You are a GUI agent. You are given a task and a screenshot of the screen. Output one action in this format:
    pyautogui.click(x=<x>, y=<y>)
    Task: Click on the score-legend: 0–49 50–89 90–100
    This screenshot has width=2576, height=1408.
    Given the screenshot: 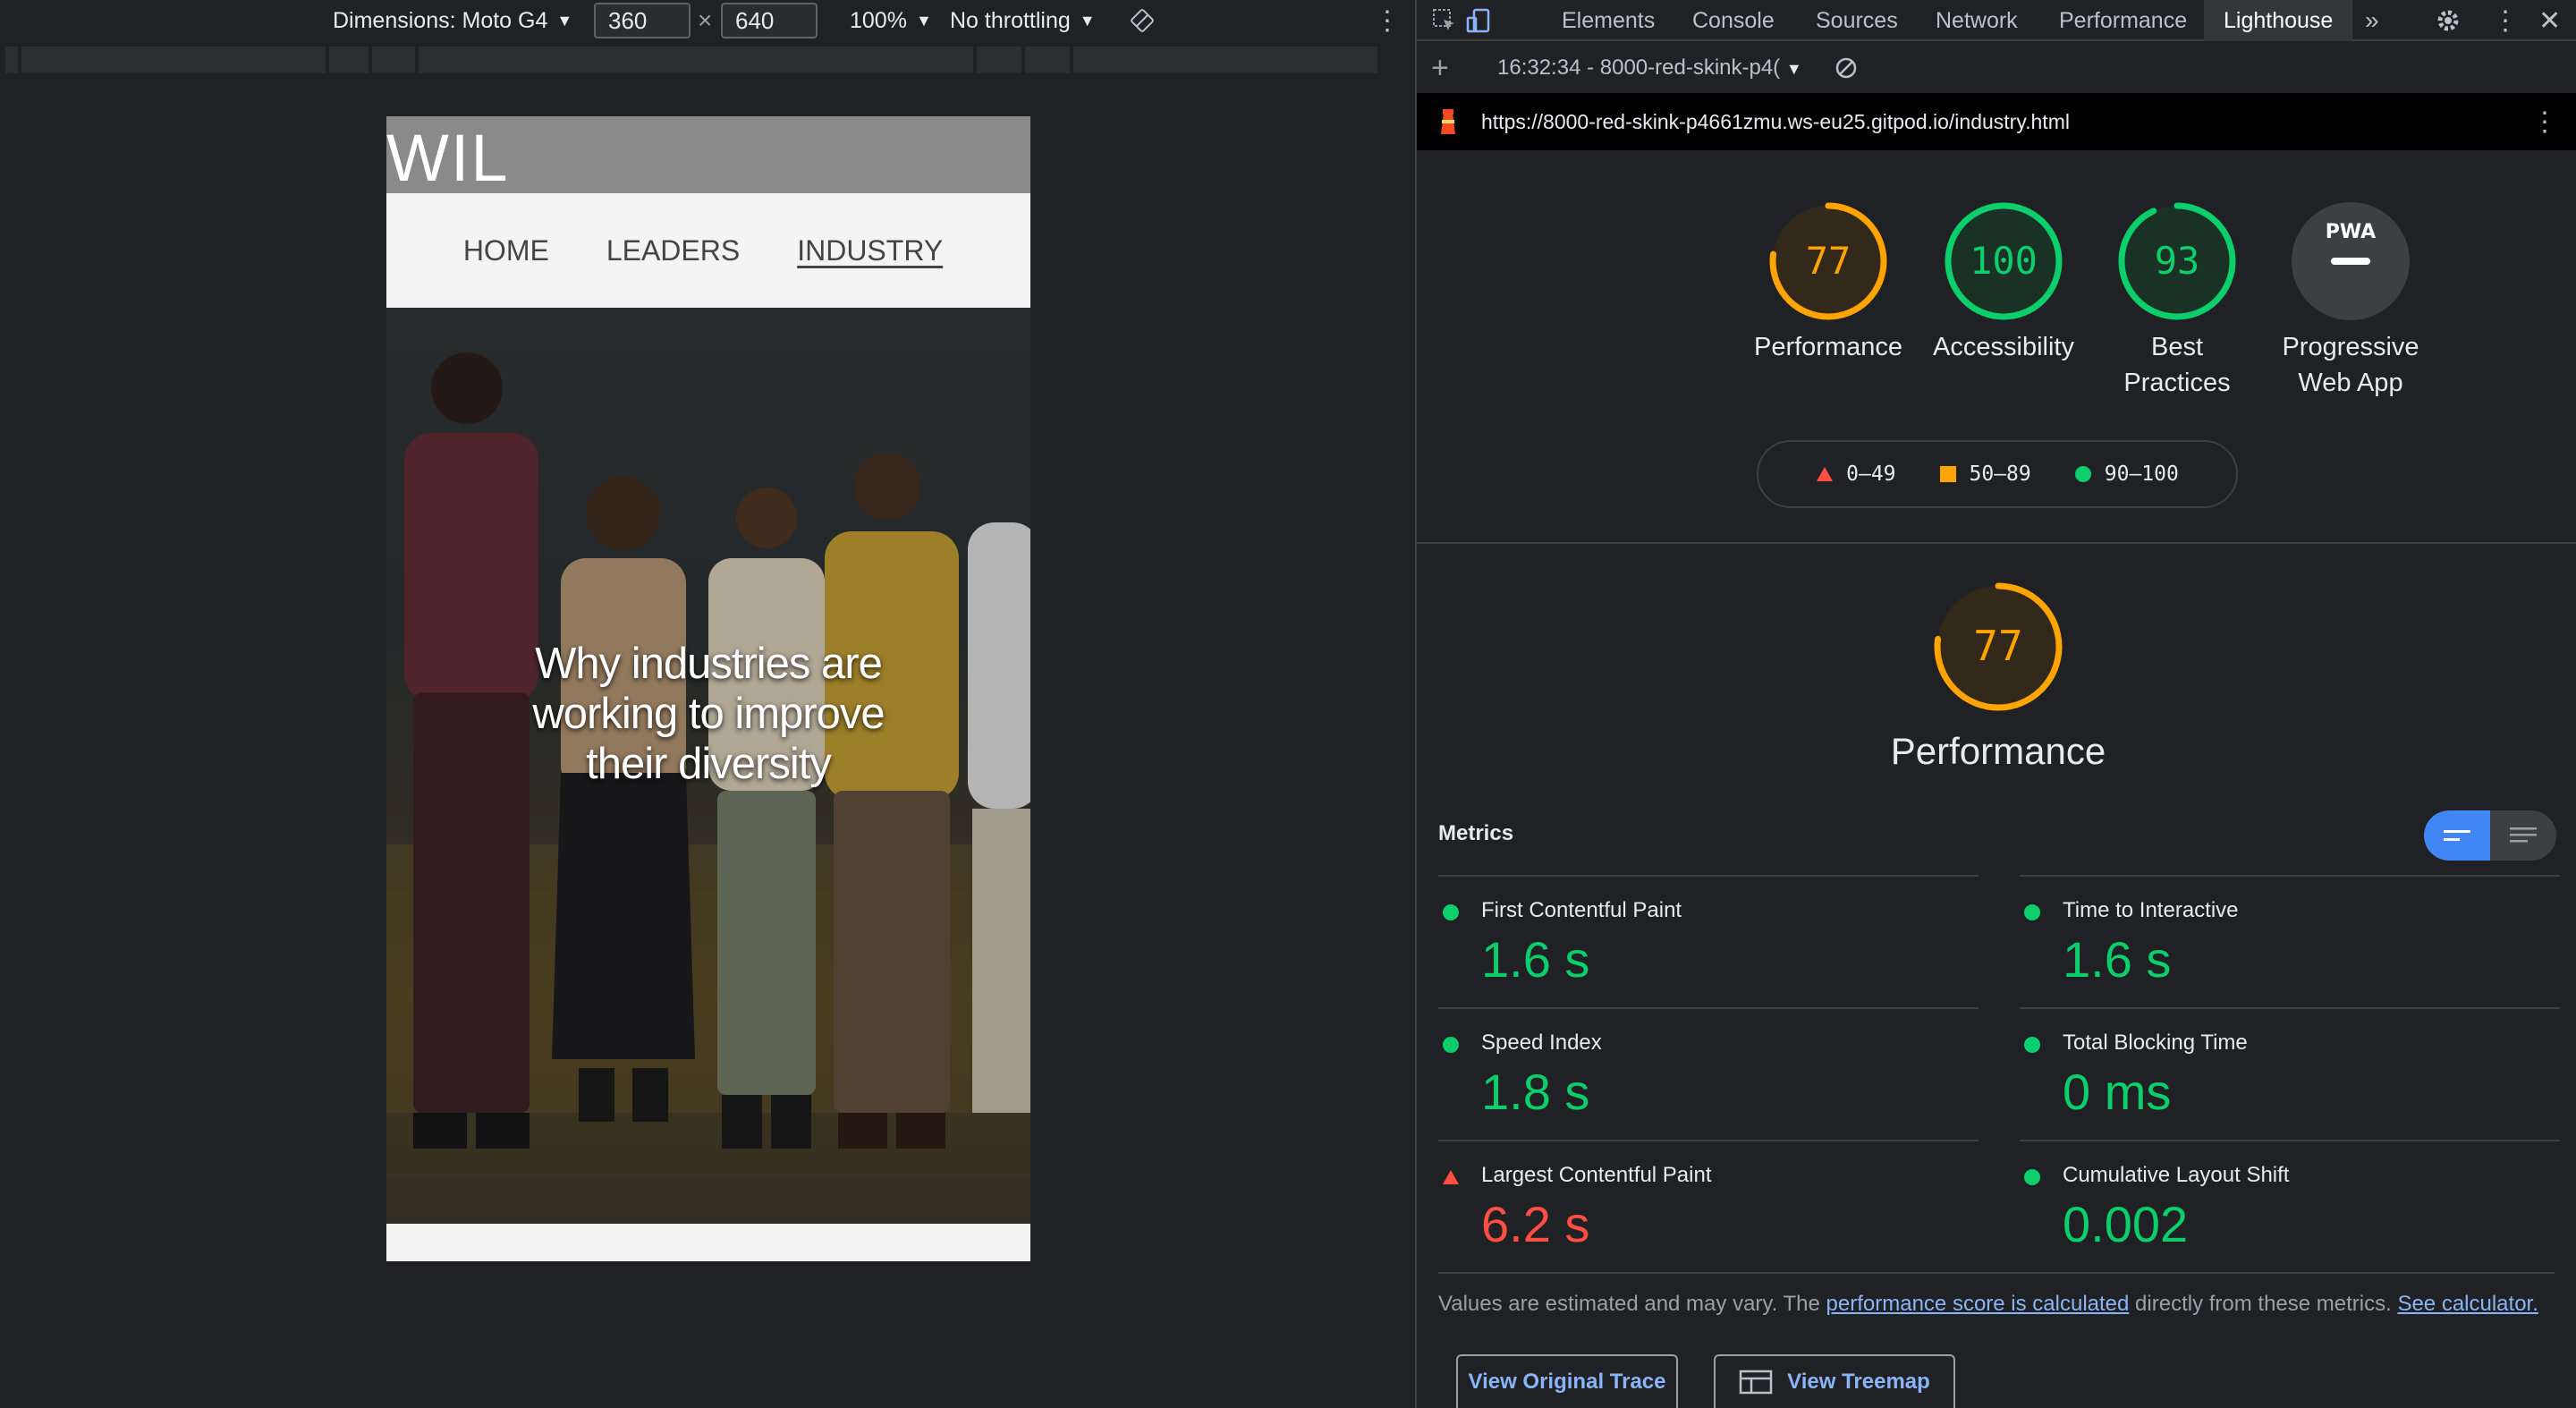 What is the action you would take?
    pyautogui.click(x=1997, y=474)
    